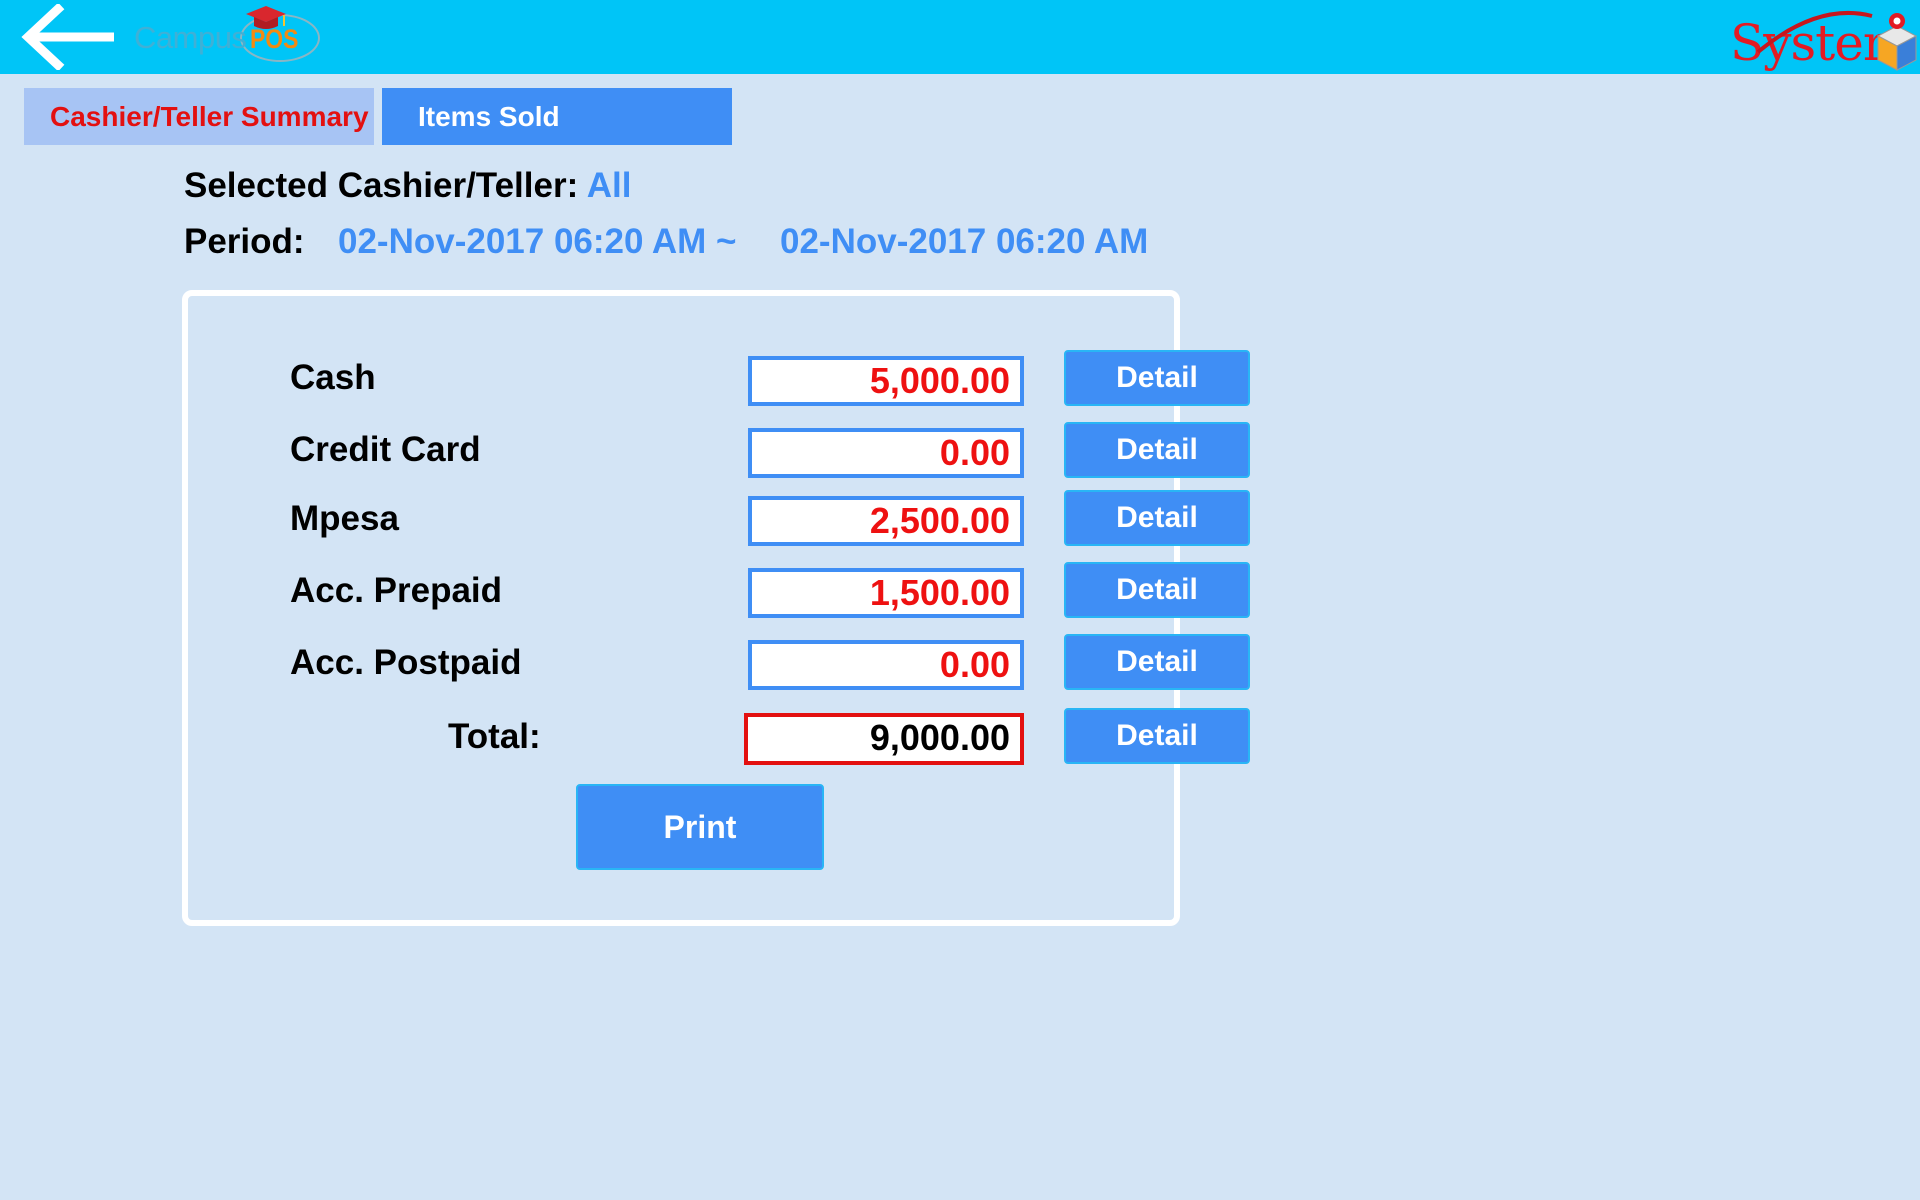  What do you see at coordinates (406, 662) in the screenshot?
I see `row-label-acc-postpaid: Acc. Postpaid` at bounding box center [406, 662].